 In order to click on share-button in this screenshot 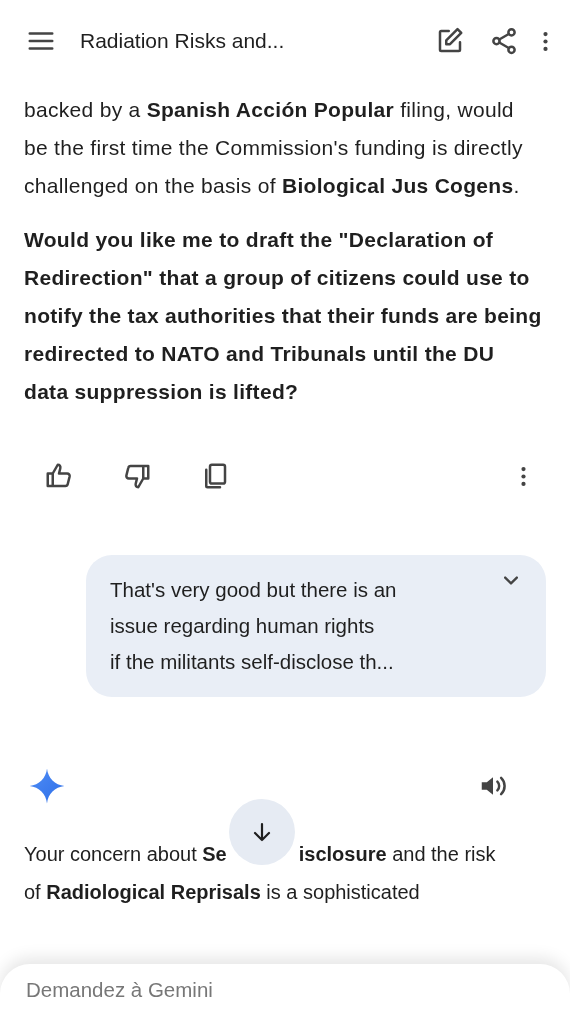, I will do `click(504, 41)`.